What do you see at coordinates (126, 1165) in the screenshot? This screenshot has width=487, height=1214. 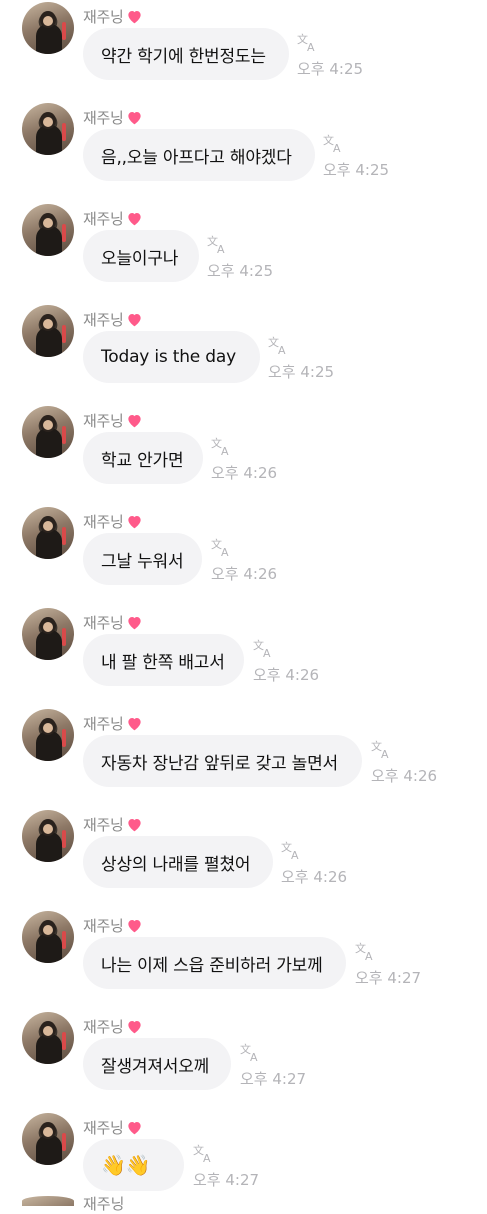 I see `message-text: 👋👋` at bounding box center [126, 1165].